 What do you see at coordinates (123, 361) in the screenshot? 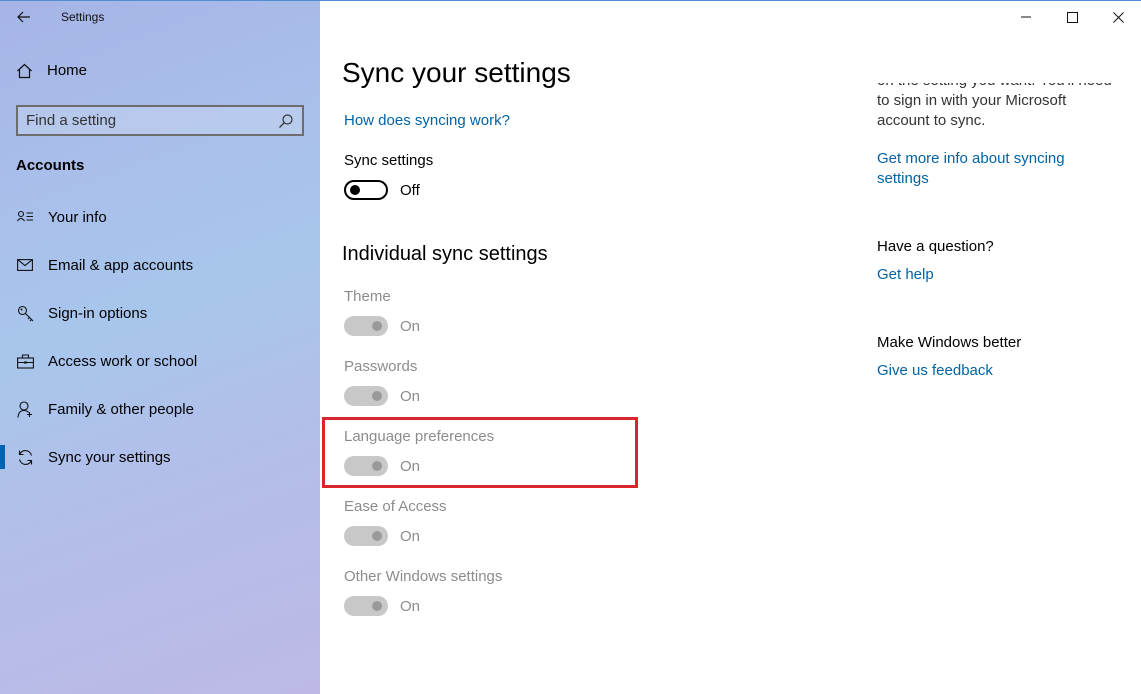
I see `sidebar-item-label: Access work or school` at bounding box center [123, 361].